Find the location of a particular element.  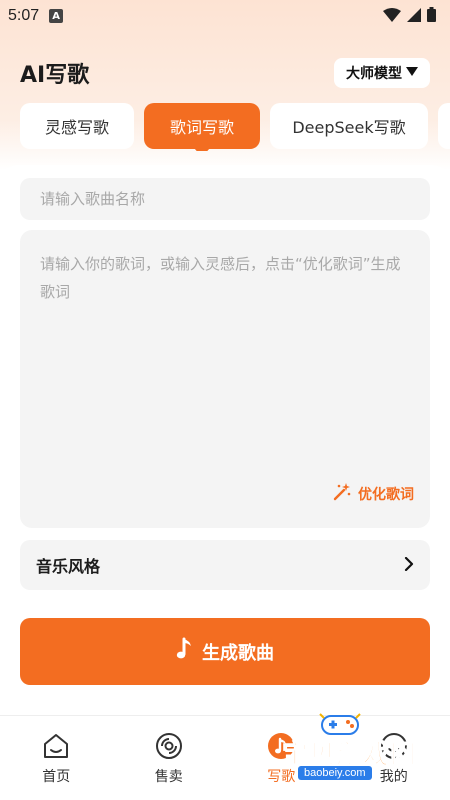

optimize-lyrics-button: 优化歌词 is located at coordinates (373, 494).